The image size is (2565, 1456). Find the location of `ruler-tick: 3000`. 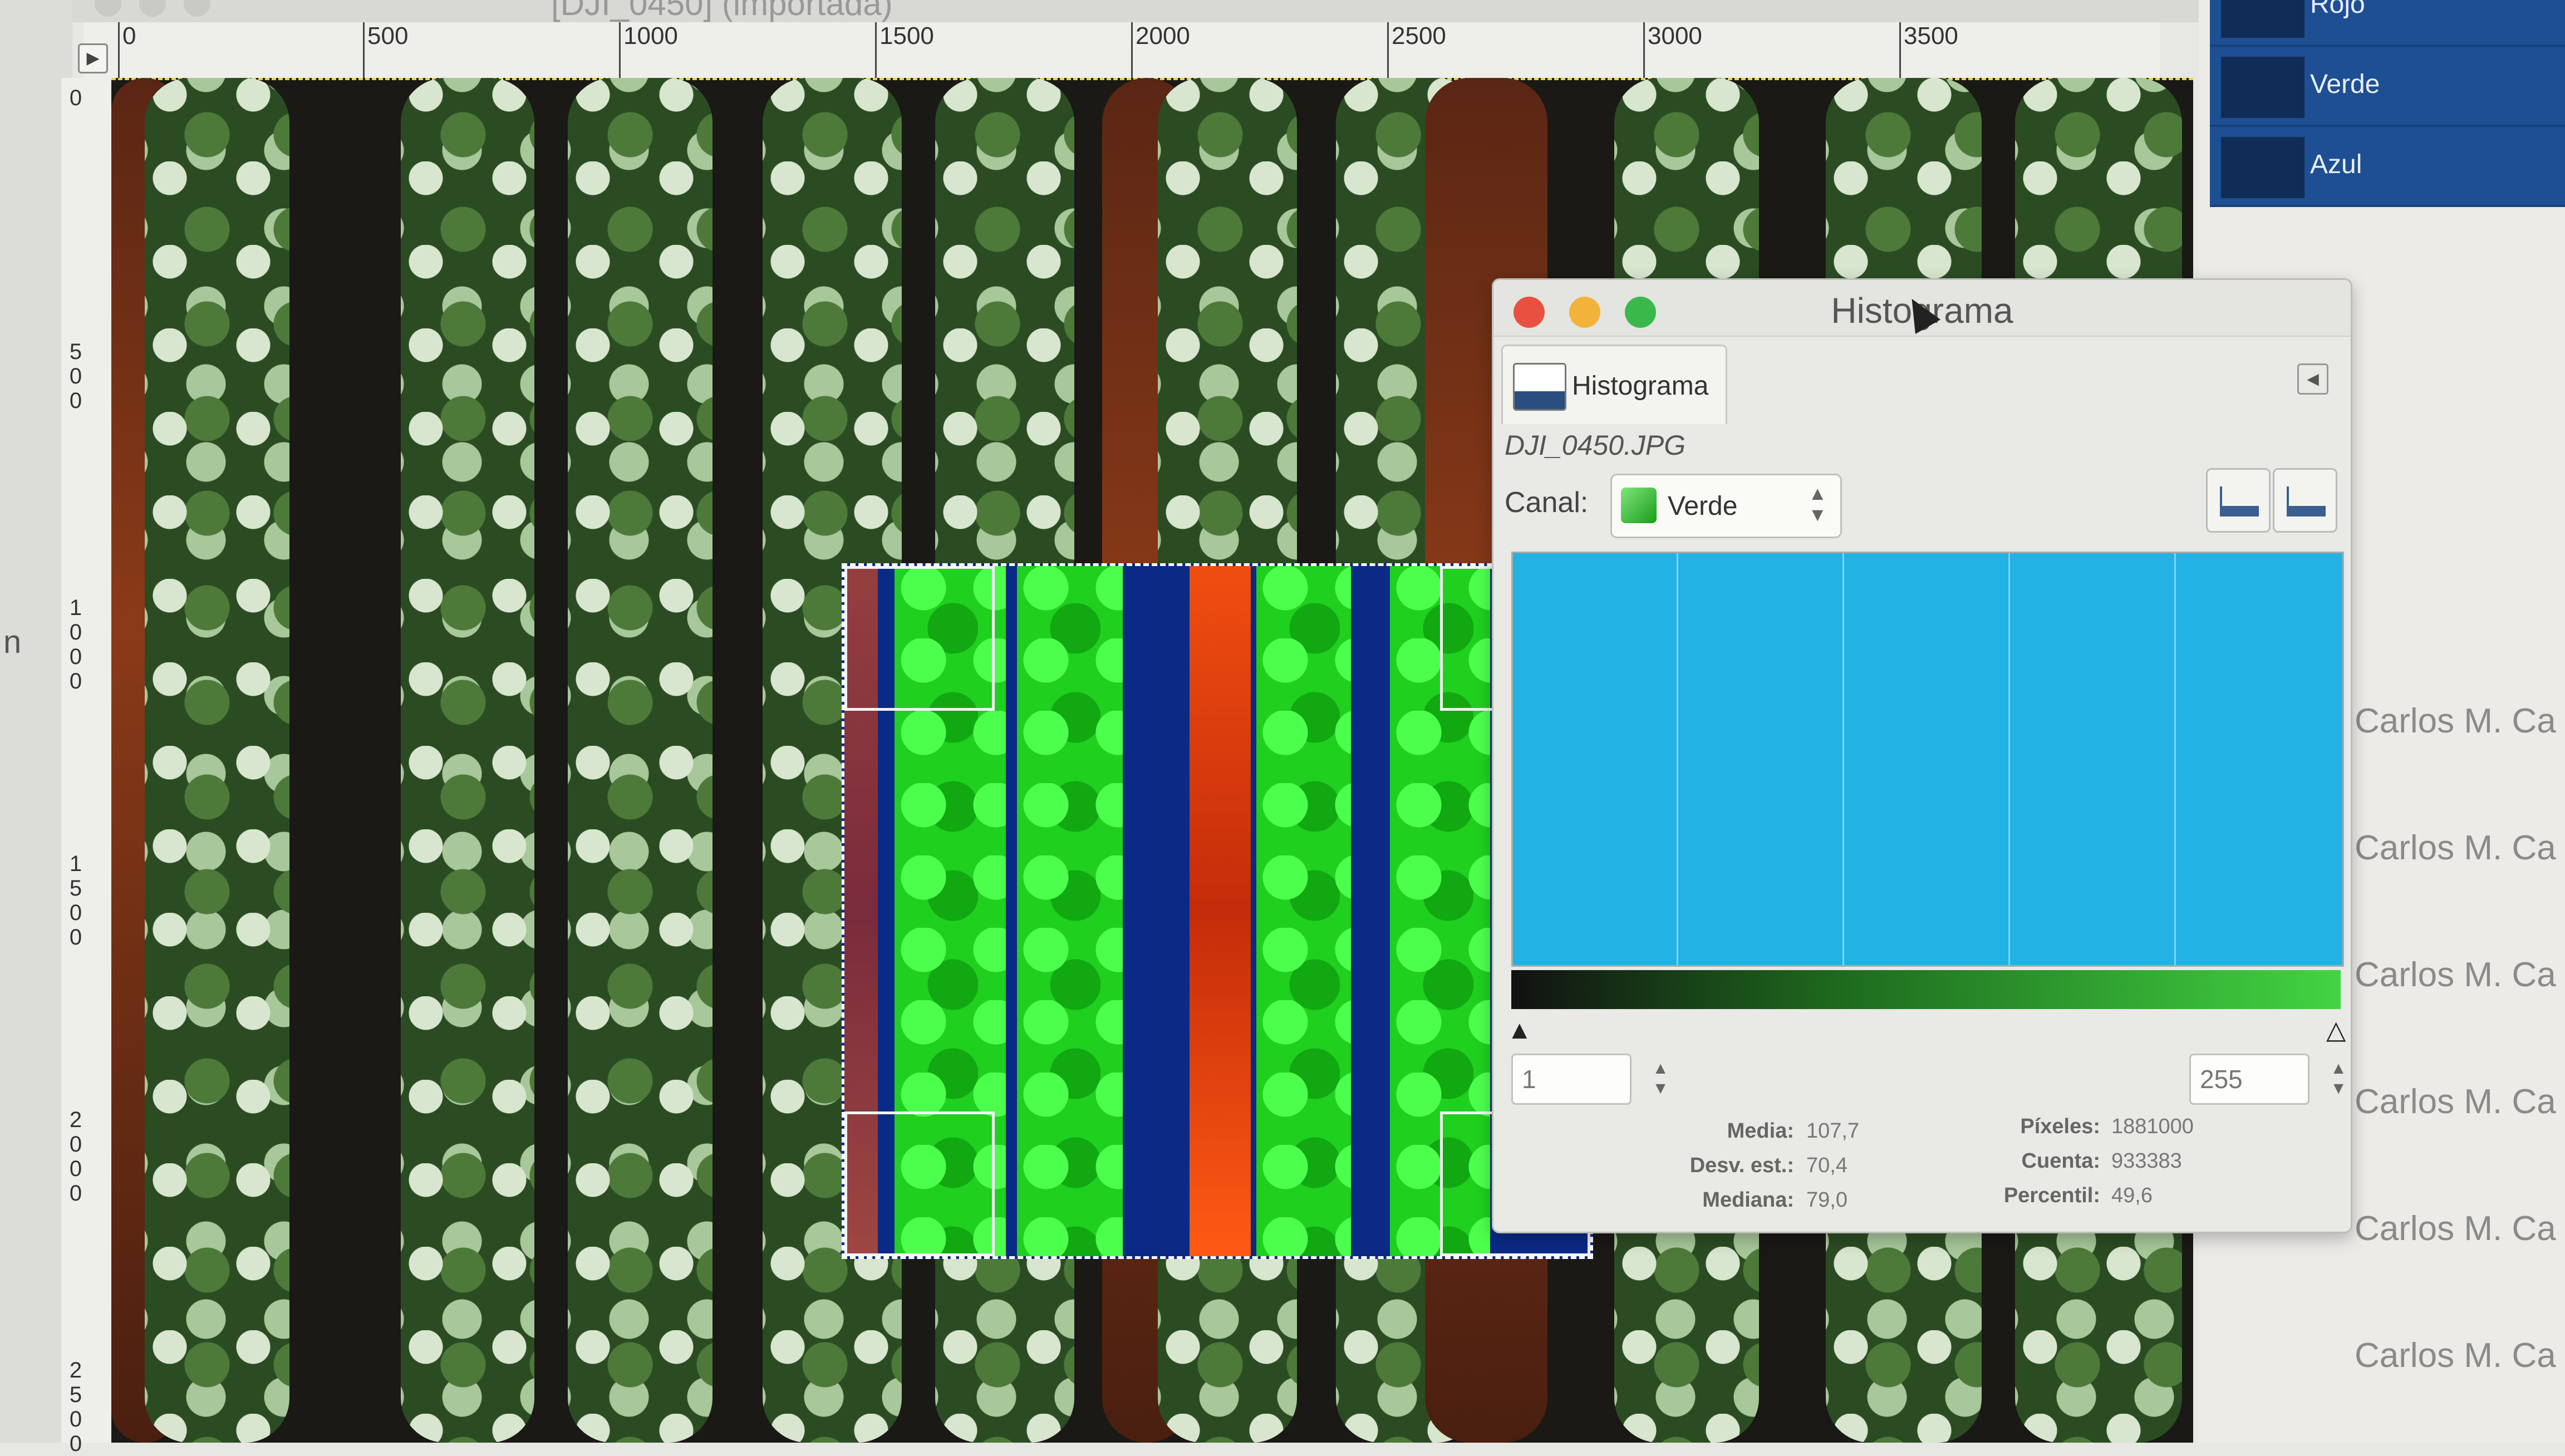

ruler-tick: 3000 is located at coordinates (1672, 50).